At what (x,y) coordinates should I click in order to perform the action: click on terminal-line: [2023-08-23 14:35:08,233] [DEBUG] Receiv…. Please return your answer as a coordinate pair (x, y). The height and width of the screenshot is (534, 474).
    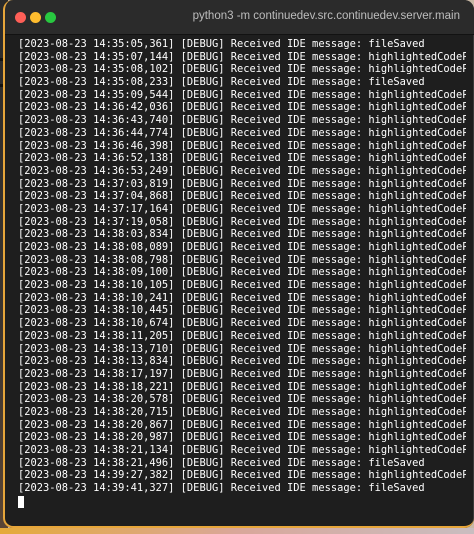
    Looking at the image, I should click on (242, 82).